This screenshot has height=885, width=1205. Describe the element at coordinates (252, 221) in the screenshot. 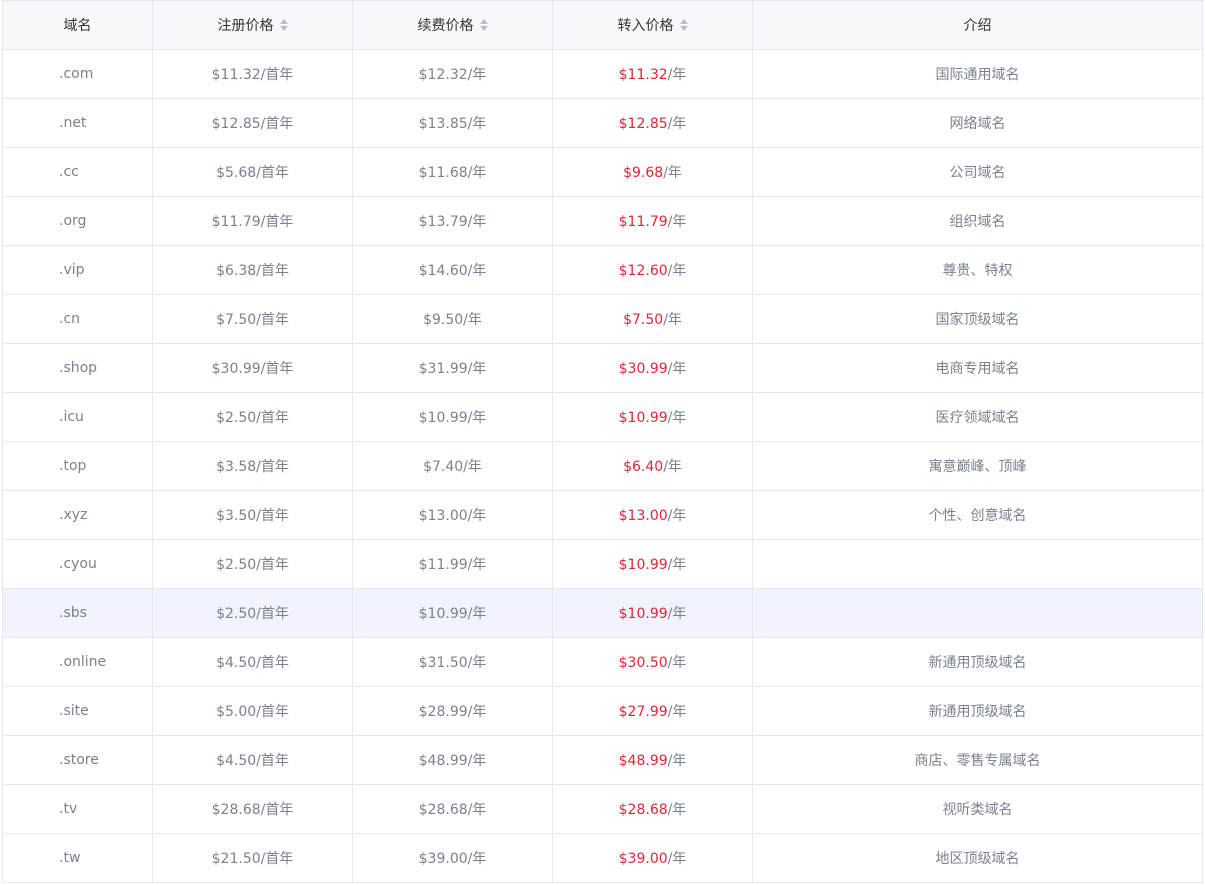

I see `cell-register-price: $11.79/首年` at that location.